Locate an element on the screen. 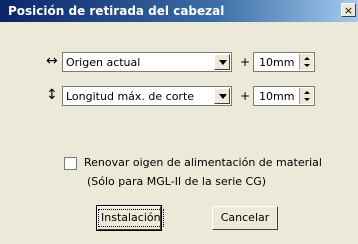  length-select-value: Longitud máx. de corte is located at coordinates (130, 96).